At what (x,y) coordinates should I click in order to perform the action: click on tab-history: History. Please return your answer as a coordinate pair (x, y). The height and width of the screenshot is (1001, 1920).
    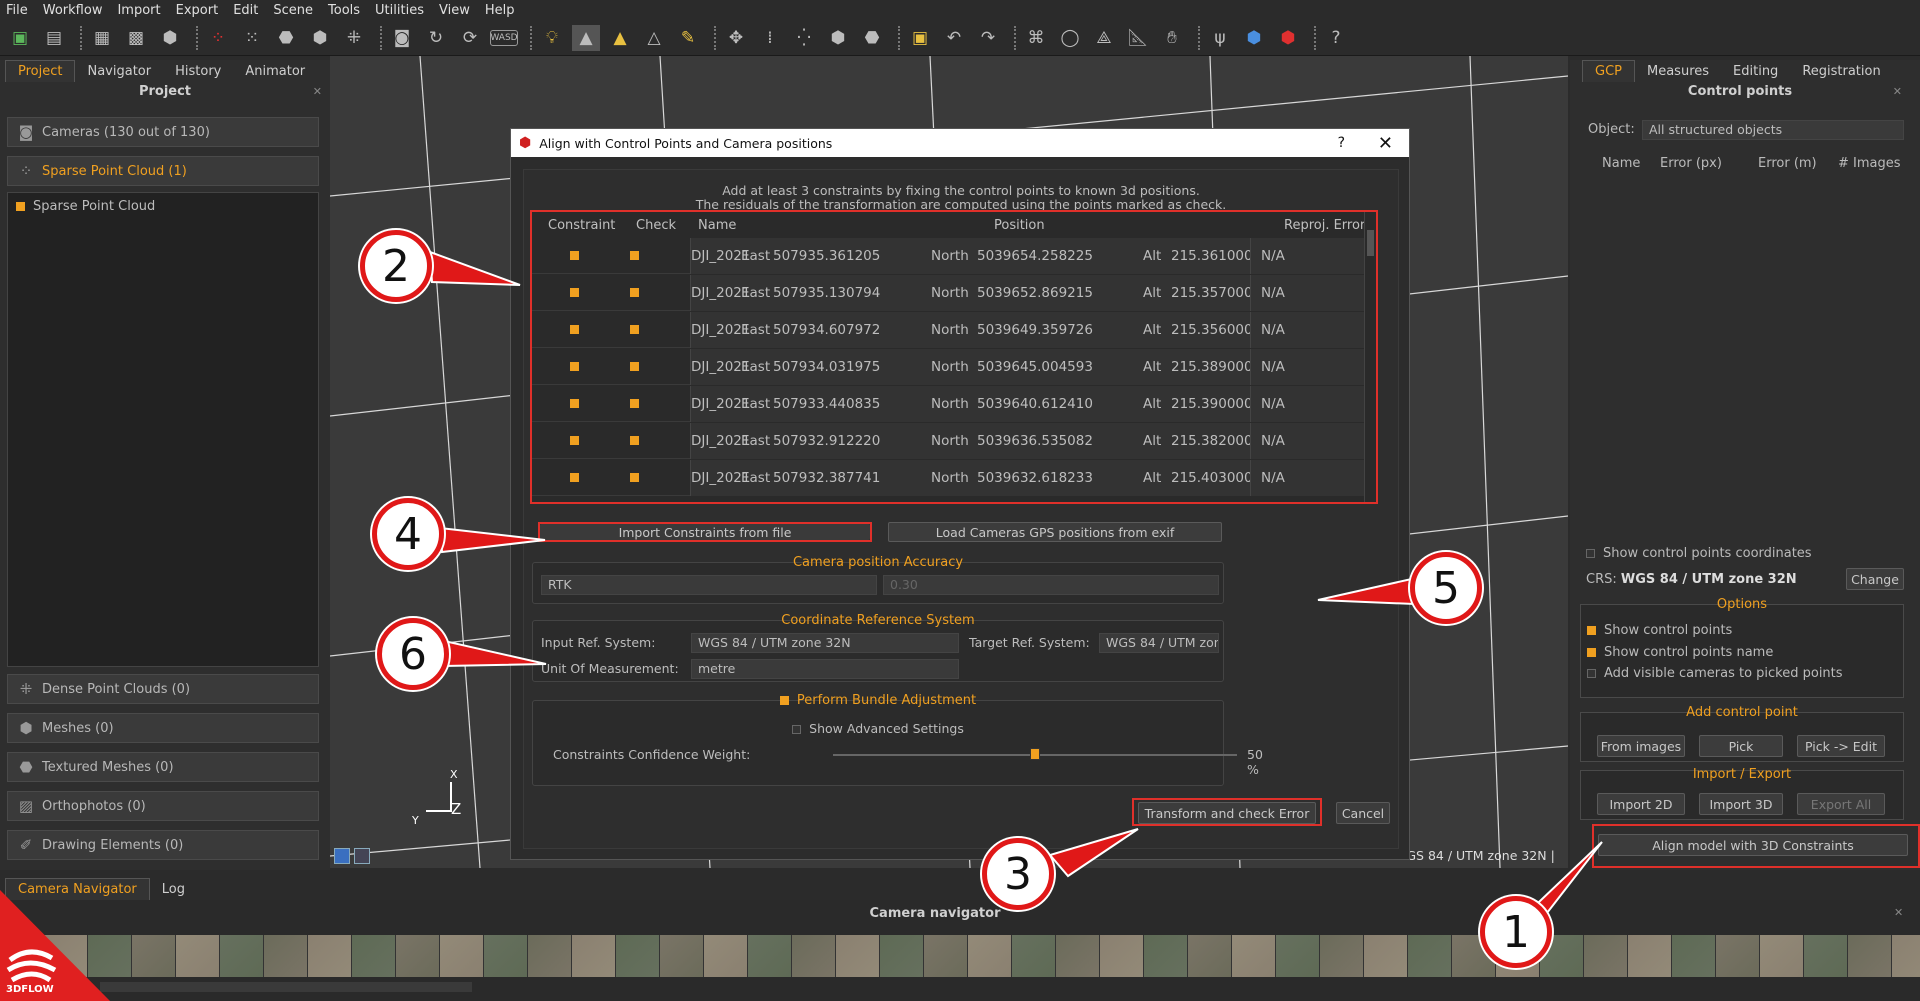
    Looking at the image, I should click on (198, 71).